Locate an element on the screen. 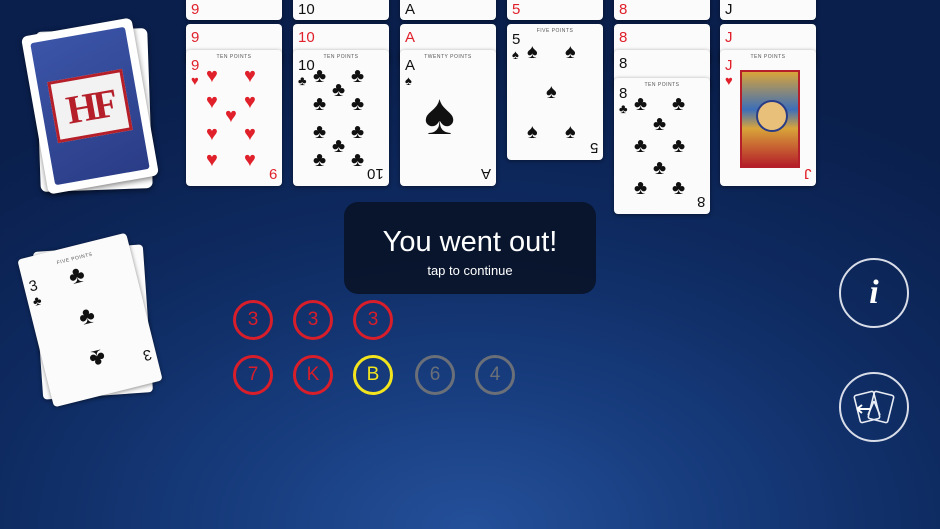  jack-portrait is located at coordinates (770, 119).